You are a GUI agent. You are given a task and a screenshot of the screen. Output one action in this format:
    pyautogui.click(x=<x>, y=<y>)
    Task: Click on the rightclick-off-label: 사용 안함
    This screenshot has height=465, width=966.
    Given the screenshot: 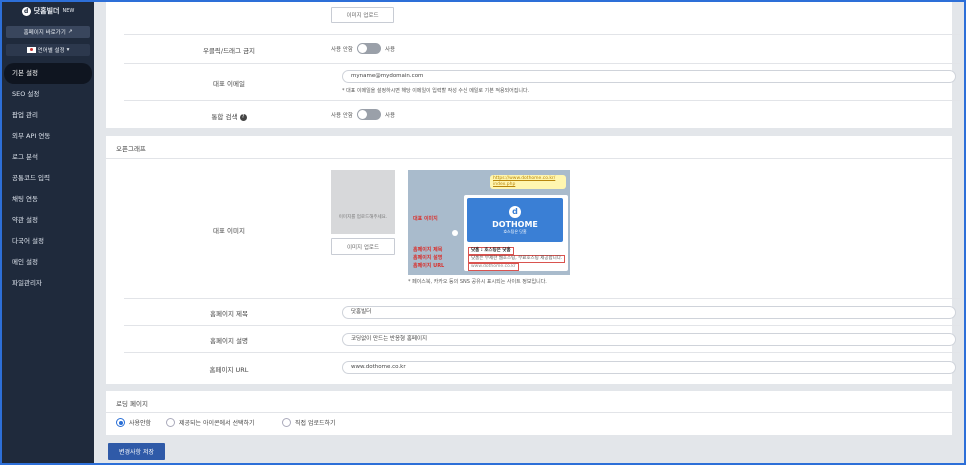 What is the action you would take?
    pyautogui.click(x=342, y=49)
    